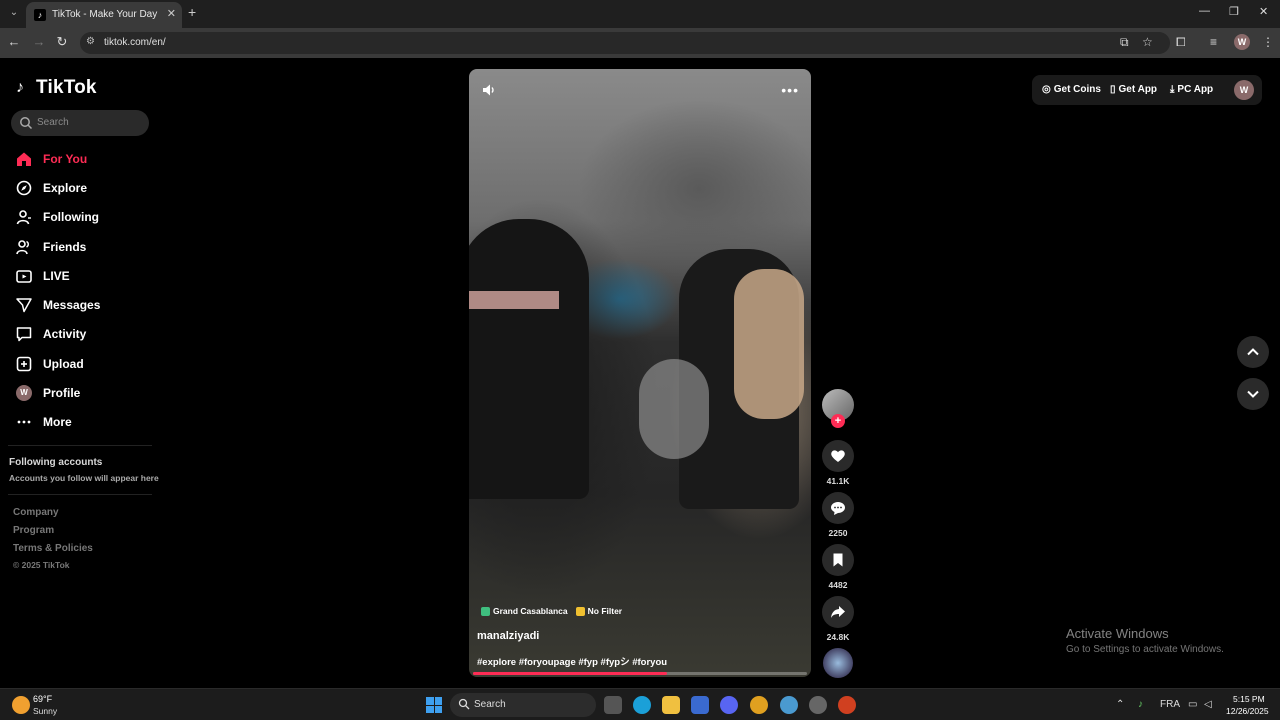  What do you see at coordinates (171, 13) in the screenshot?
I see `tab-close-icon: ✕` at bounding box center [171, 13].